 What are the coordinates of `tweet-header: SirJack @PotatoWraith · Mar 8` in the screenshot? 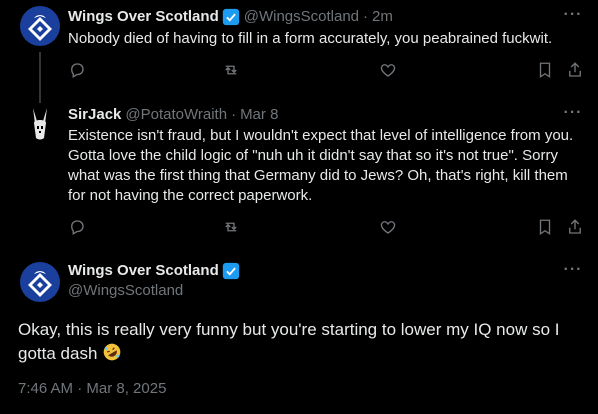 It's located at (173, 115).